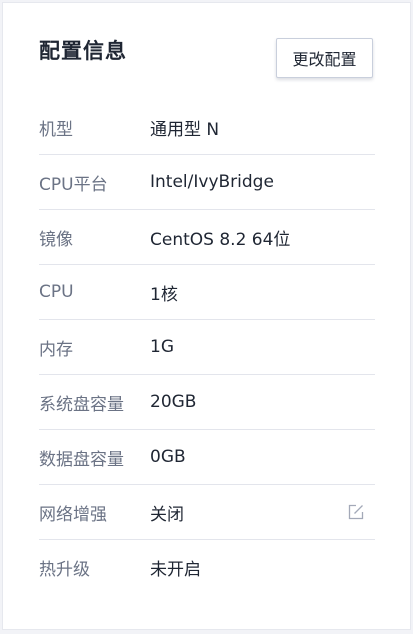 This screenshot has height=634, width=413. What do you see at coordinates (83, 51) in the screenshot?
I see `panel-title: 配置信息` at bounding box center [83, 51].